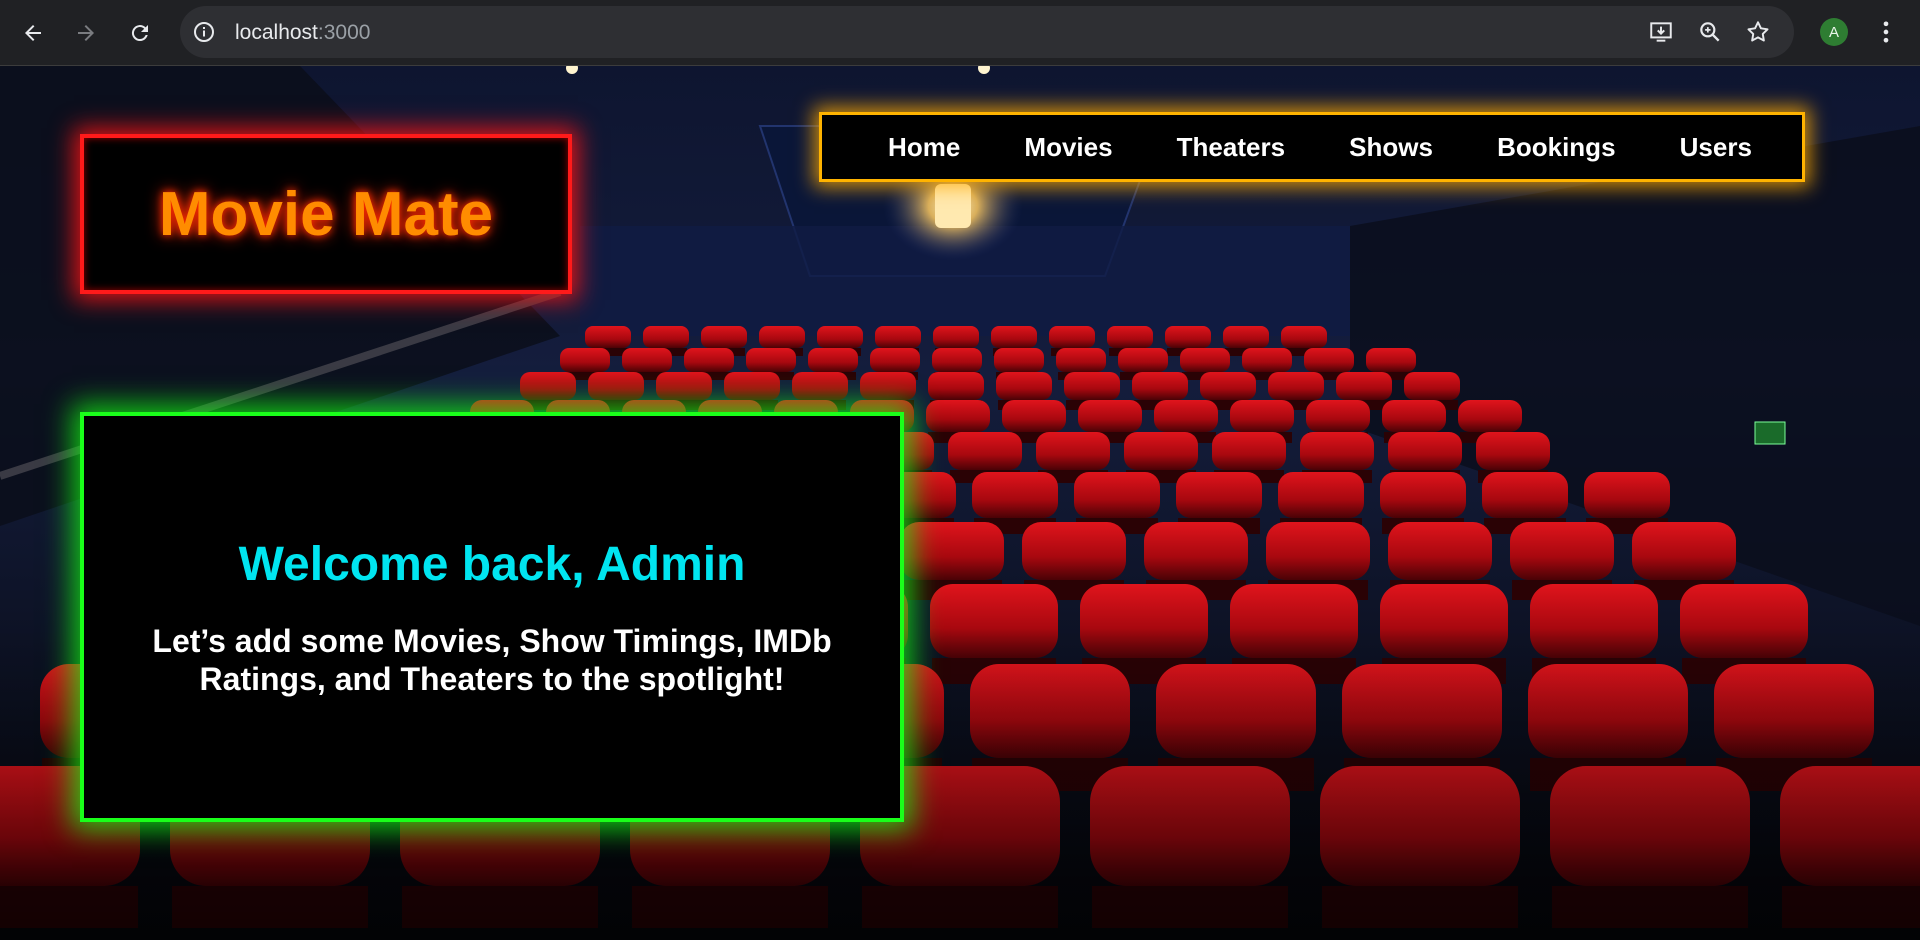 This screenshot has width=1920, height=940. I want to click on profile-avatar: A, so click(1834, 32).